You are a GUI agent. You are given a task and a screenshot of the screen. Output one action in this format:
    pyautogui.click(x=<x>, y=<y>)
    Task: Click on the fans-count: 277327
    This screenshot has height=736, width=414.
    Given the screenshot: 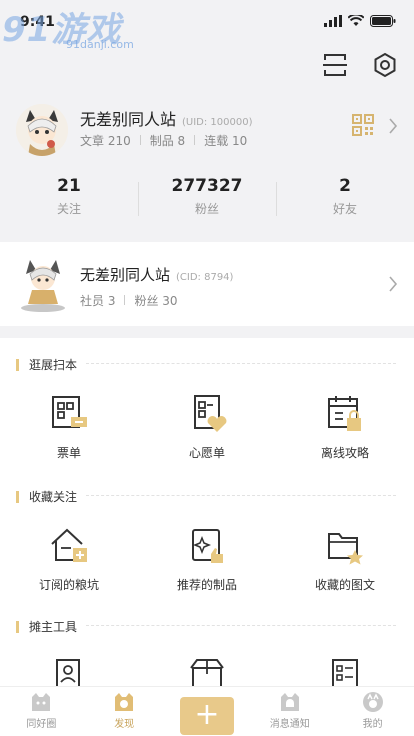 What is the action you would take?
    pyautogui.click(x=207, y=186)
    